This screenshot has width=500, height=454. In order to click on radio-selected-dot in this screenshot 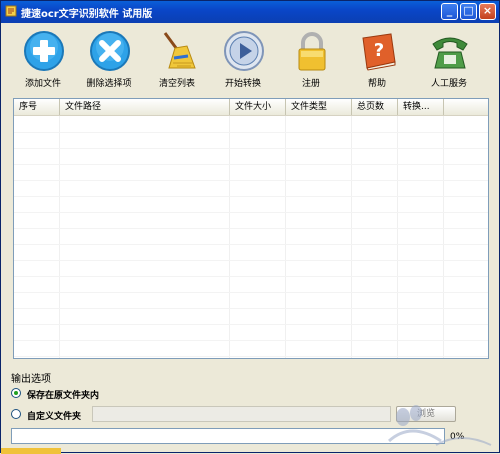, I will do `click(16, 393)`.